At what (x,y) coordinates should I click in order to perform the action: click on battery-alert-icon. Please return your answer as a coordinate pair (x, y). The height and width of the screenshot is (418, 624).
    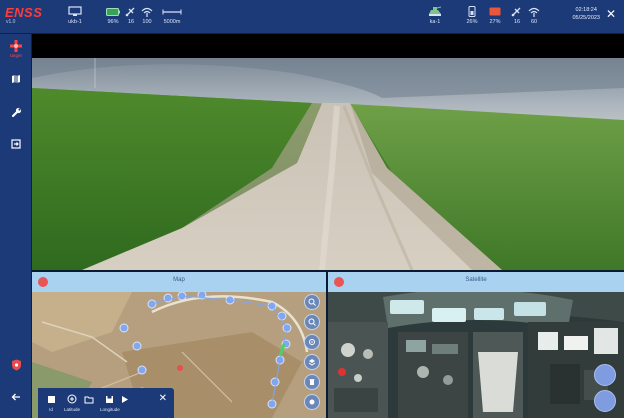
    Looking at the image, I should click on (495, 11).